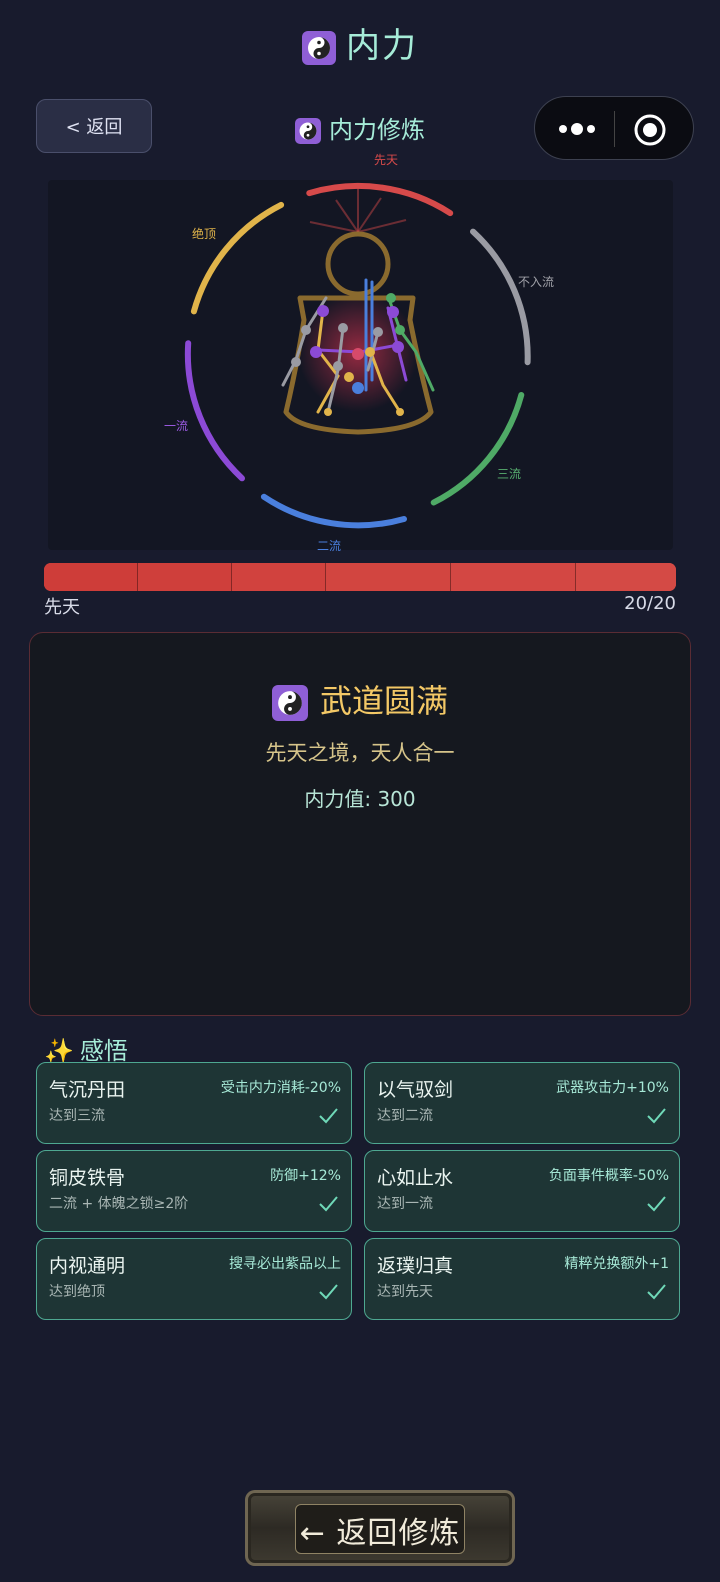  Describe the element at coordinates (386, 160) in the screenshot. I see `ring-label-xiantian: 先天` at that location.